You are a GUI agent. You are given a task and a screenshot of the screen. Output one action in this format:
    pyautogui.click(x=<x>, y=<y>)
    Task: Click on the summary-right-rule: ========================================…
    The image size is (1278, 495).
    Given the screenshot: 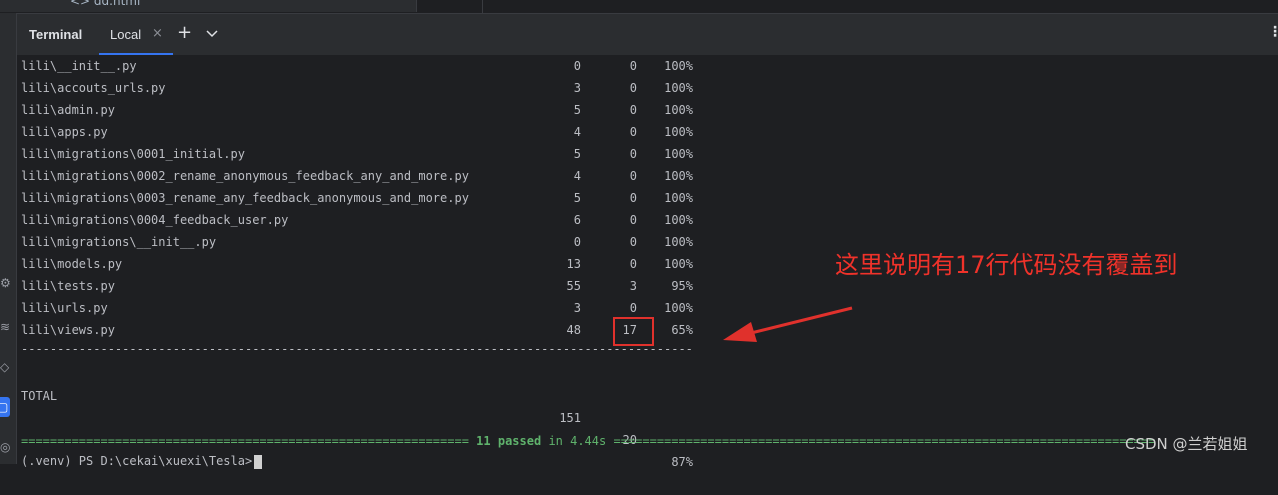 What is the action you would take?
    pyautogui.click(x=884, y=441)
    